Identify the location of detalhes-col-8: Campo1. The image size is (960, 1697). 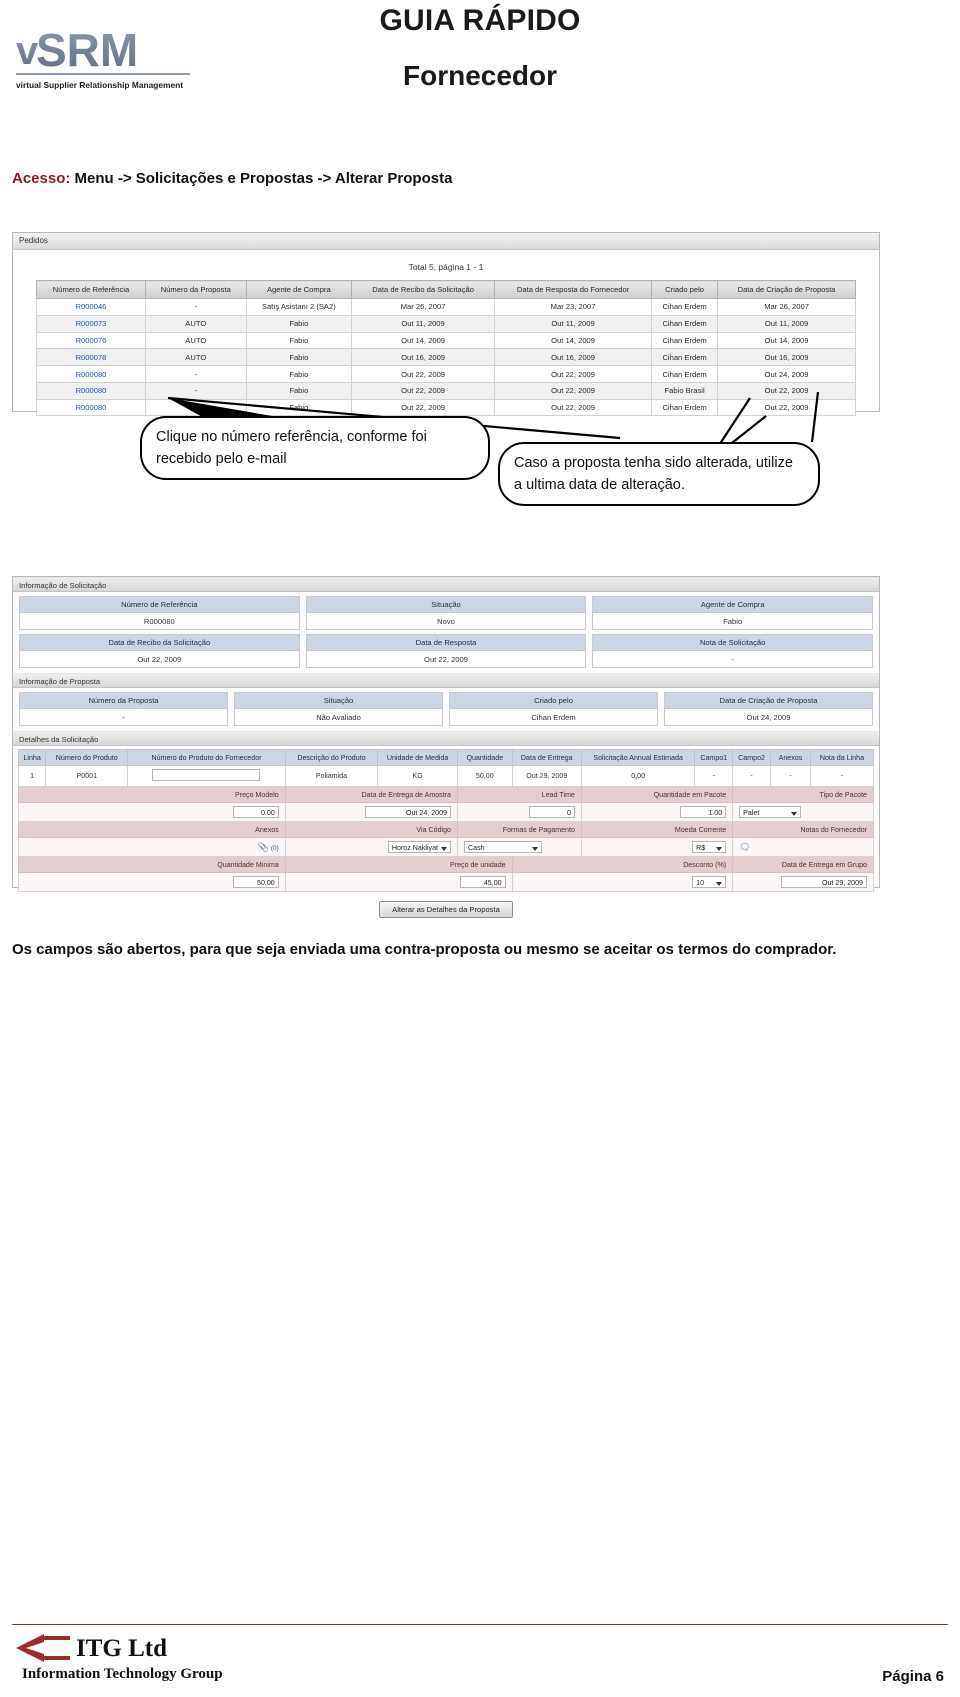
(714, 757).